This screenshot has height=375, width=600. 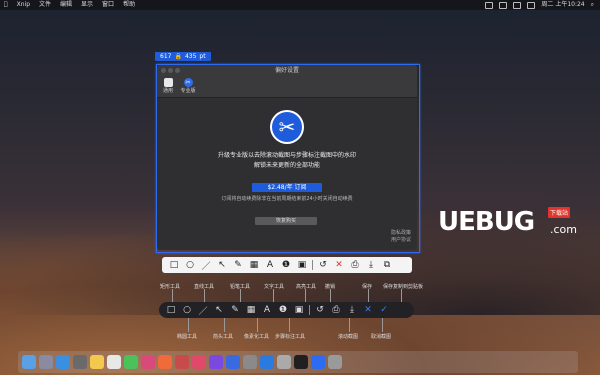 What do you see at coordinates (188, 87) in the screenshot?
I see `tab-pro: ✂ 专业版` at bounding box center [188, 87].